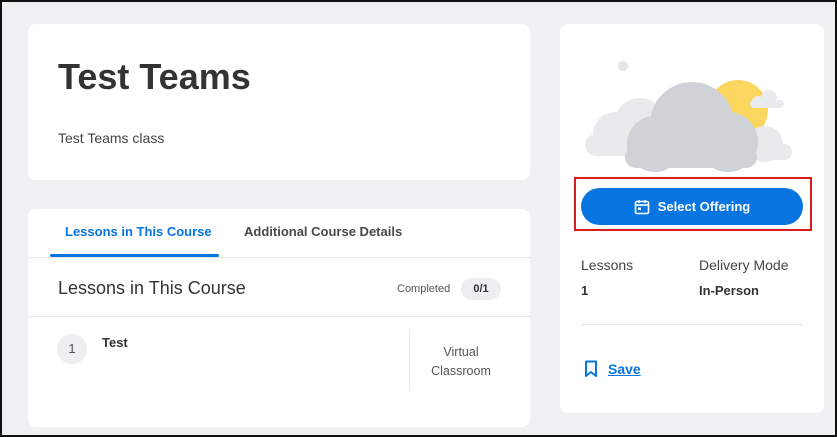  Describe the element at coordinates (591, 368) in the screenshot. I see `bookmark-icon` at that location.